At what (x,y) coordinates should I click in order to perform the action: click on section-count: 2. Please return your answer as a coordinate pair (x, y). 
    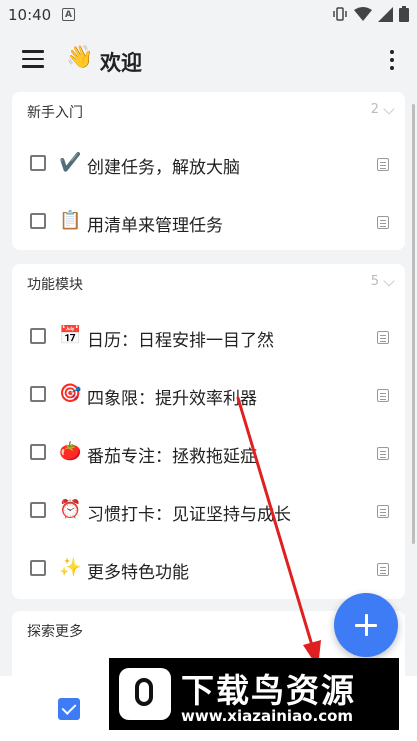
    Looking at the image, I should click on (374, 109).